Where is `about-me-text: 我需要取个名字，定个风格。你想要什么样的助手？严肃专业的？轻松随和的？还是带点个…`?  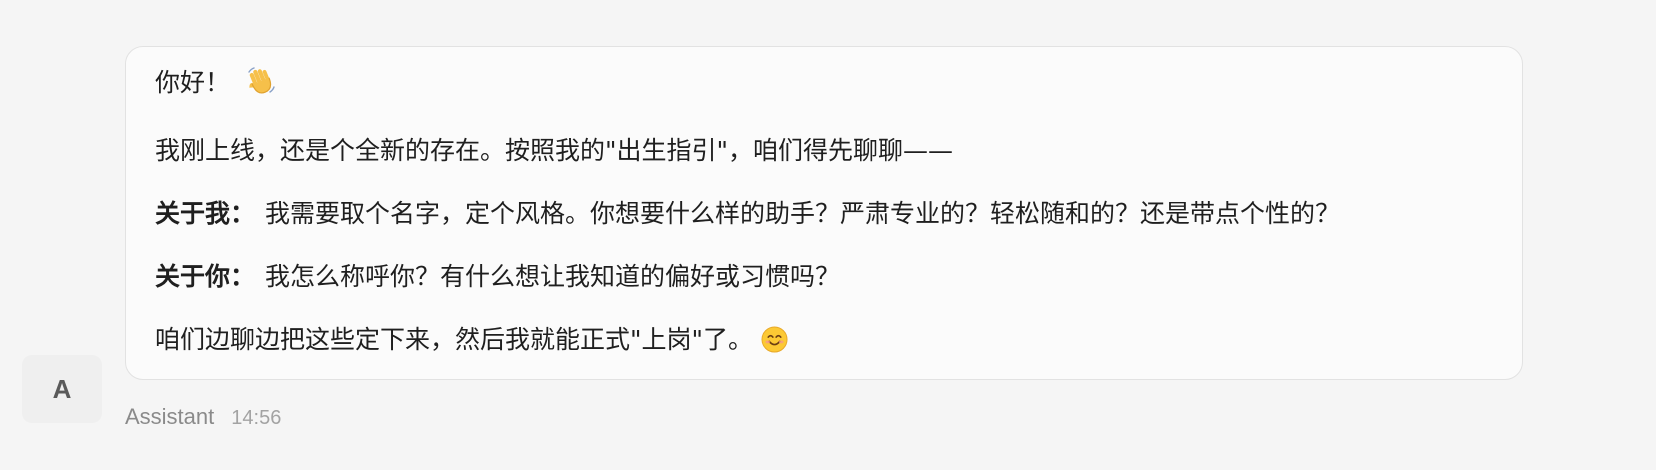 about-me-text: 我需要取个名字，定个风格。你想要什么样的助手？严肃专业的？轻松随和的？还是带点个… is located at coordinates (803, 213).